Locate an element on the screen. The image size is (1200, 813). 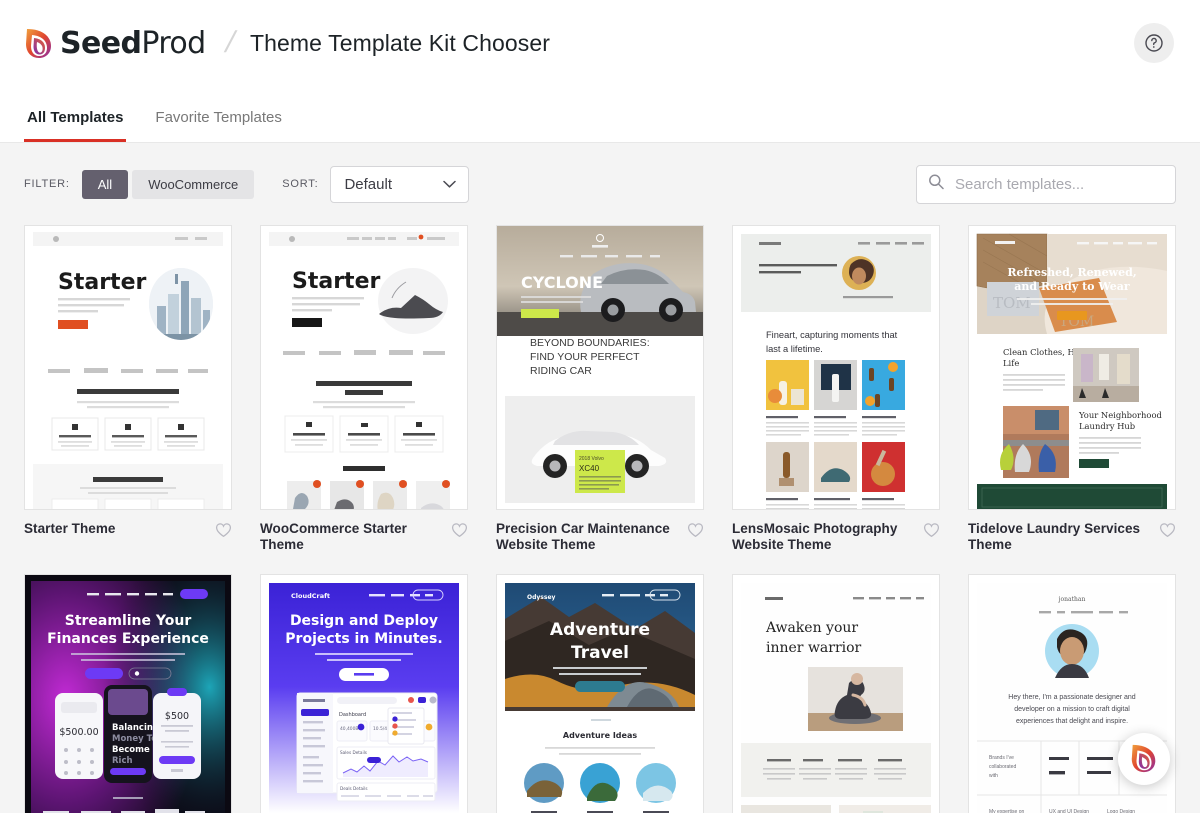
svg-text: collaborated is located at coordinates (1002, 767).